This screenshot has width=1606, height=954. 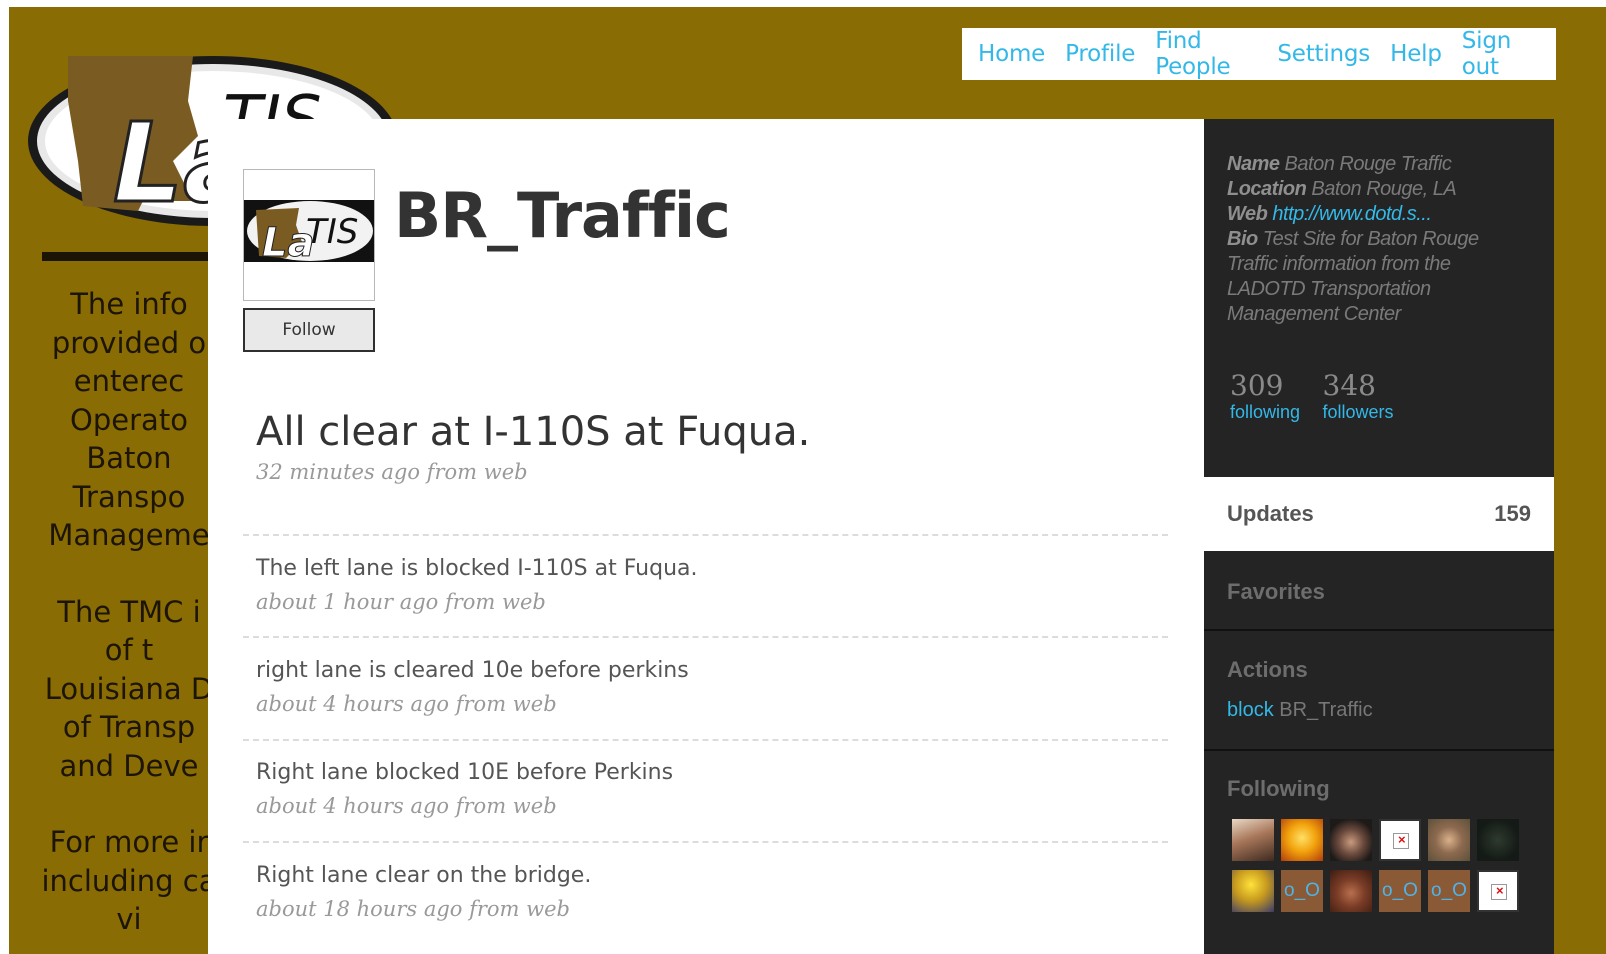 I want to click on bg-line: including ca, so click(x=129, y=880).